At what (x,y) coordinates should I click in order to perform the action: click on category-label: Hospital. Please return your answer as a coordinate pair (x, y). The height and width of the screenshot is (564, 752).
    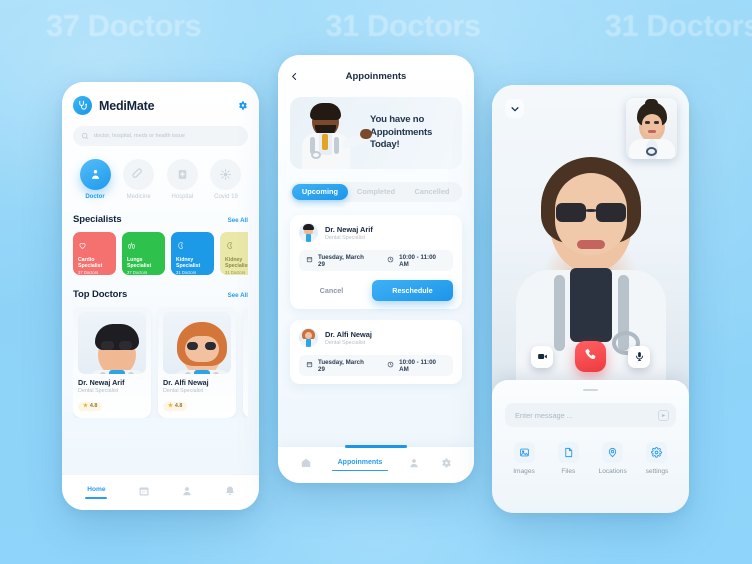
    Looking at the image, I should click on (182, 197).